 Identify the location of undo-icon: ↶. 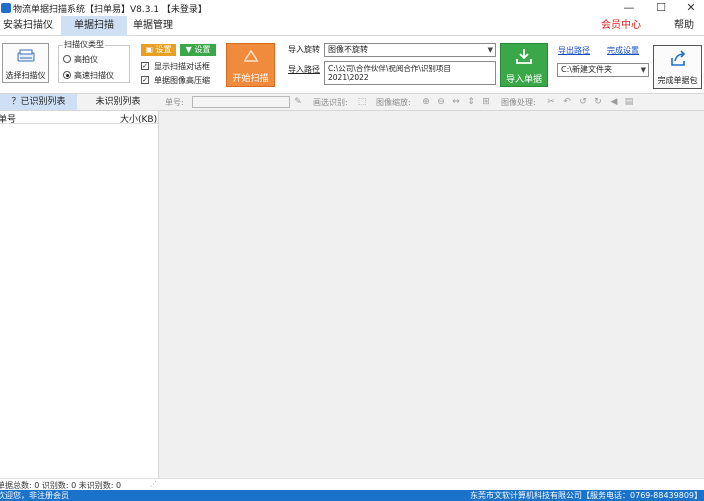
(567, 102).